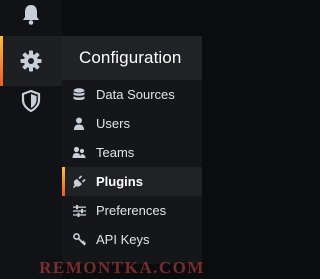  Describe the element at coordinates (31, 61) in the screenshot. I see `gear-icon` at that location.